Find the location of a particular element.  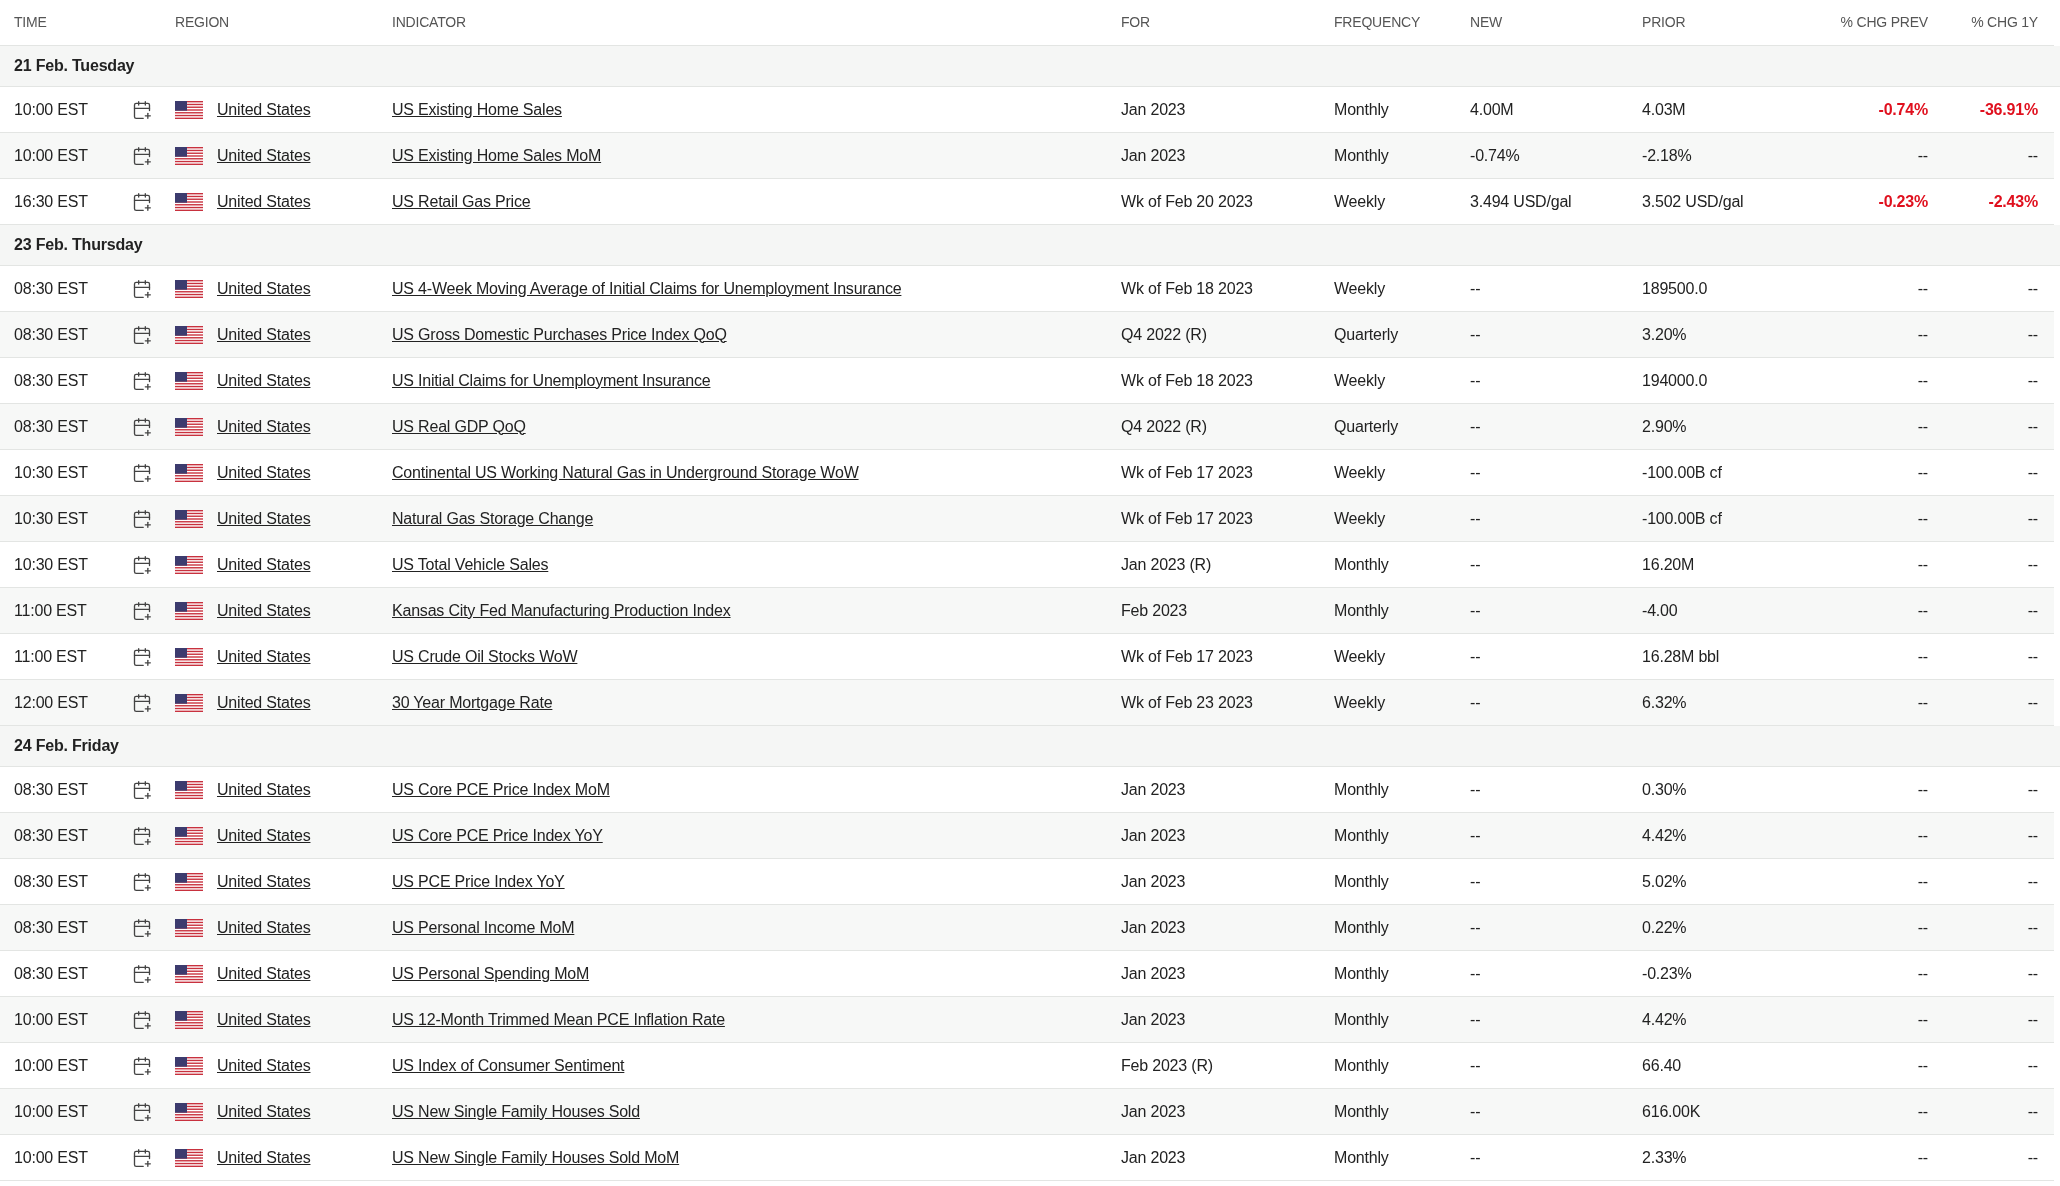

indicator-link: US 4-Week Moving Average of Initial Claims for Unemployment Insurance is located at coordinates (647, 288).